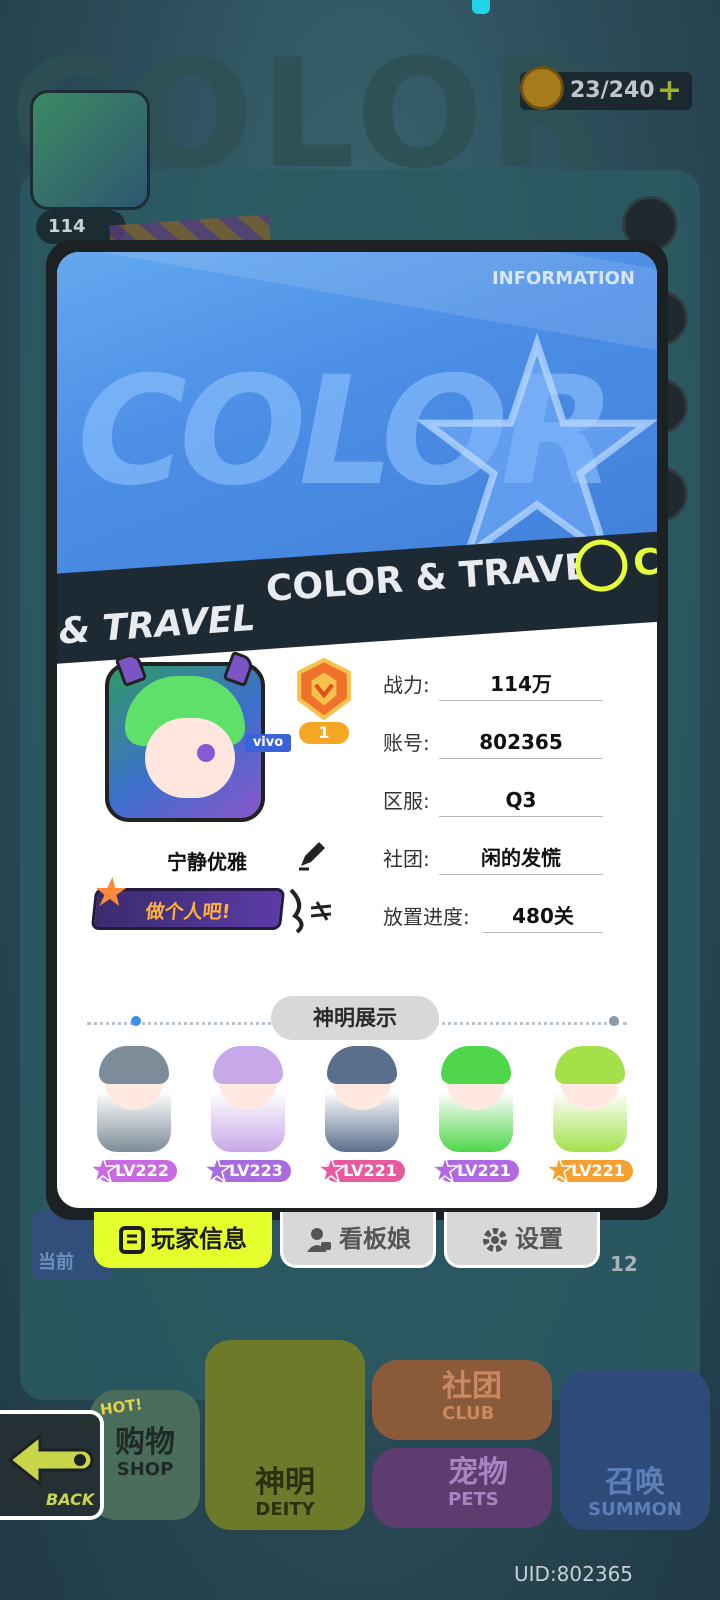  I want to click on info-row-server: 区服: Q3, so click(498, 801).